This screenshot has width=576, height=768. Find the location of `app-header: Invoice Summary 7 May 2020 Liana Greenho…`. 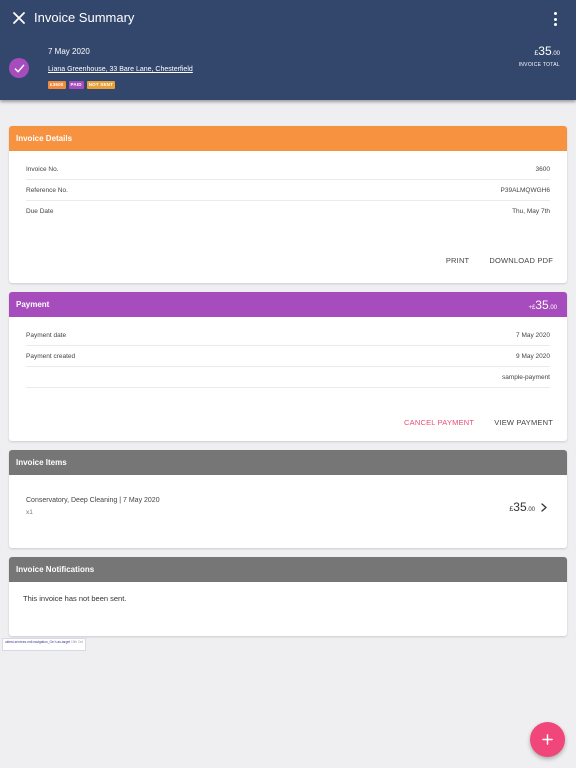

app-header: Invoice Summary 7 May 2020 Liana Greenho… is located at coordinates (288, 50).